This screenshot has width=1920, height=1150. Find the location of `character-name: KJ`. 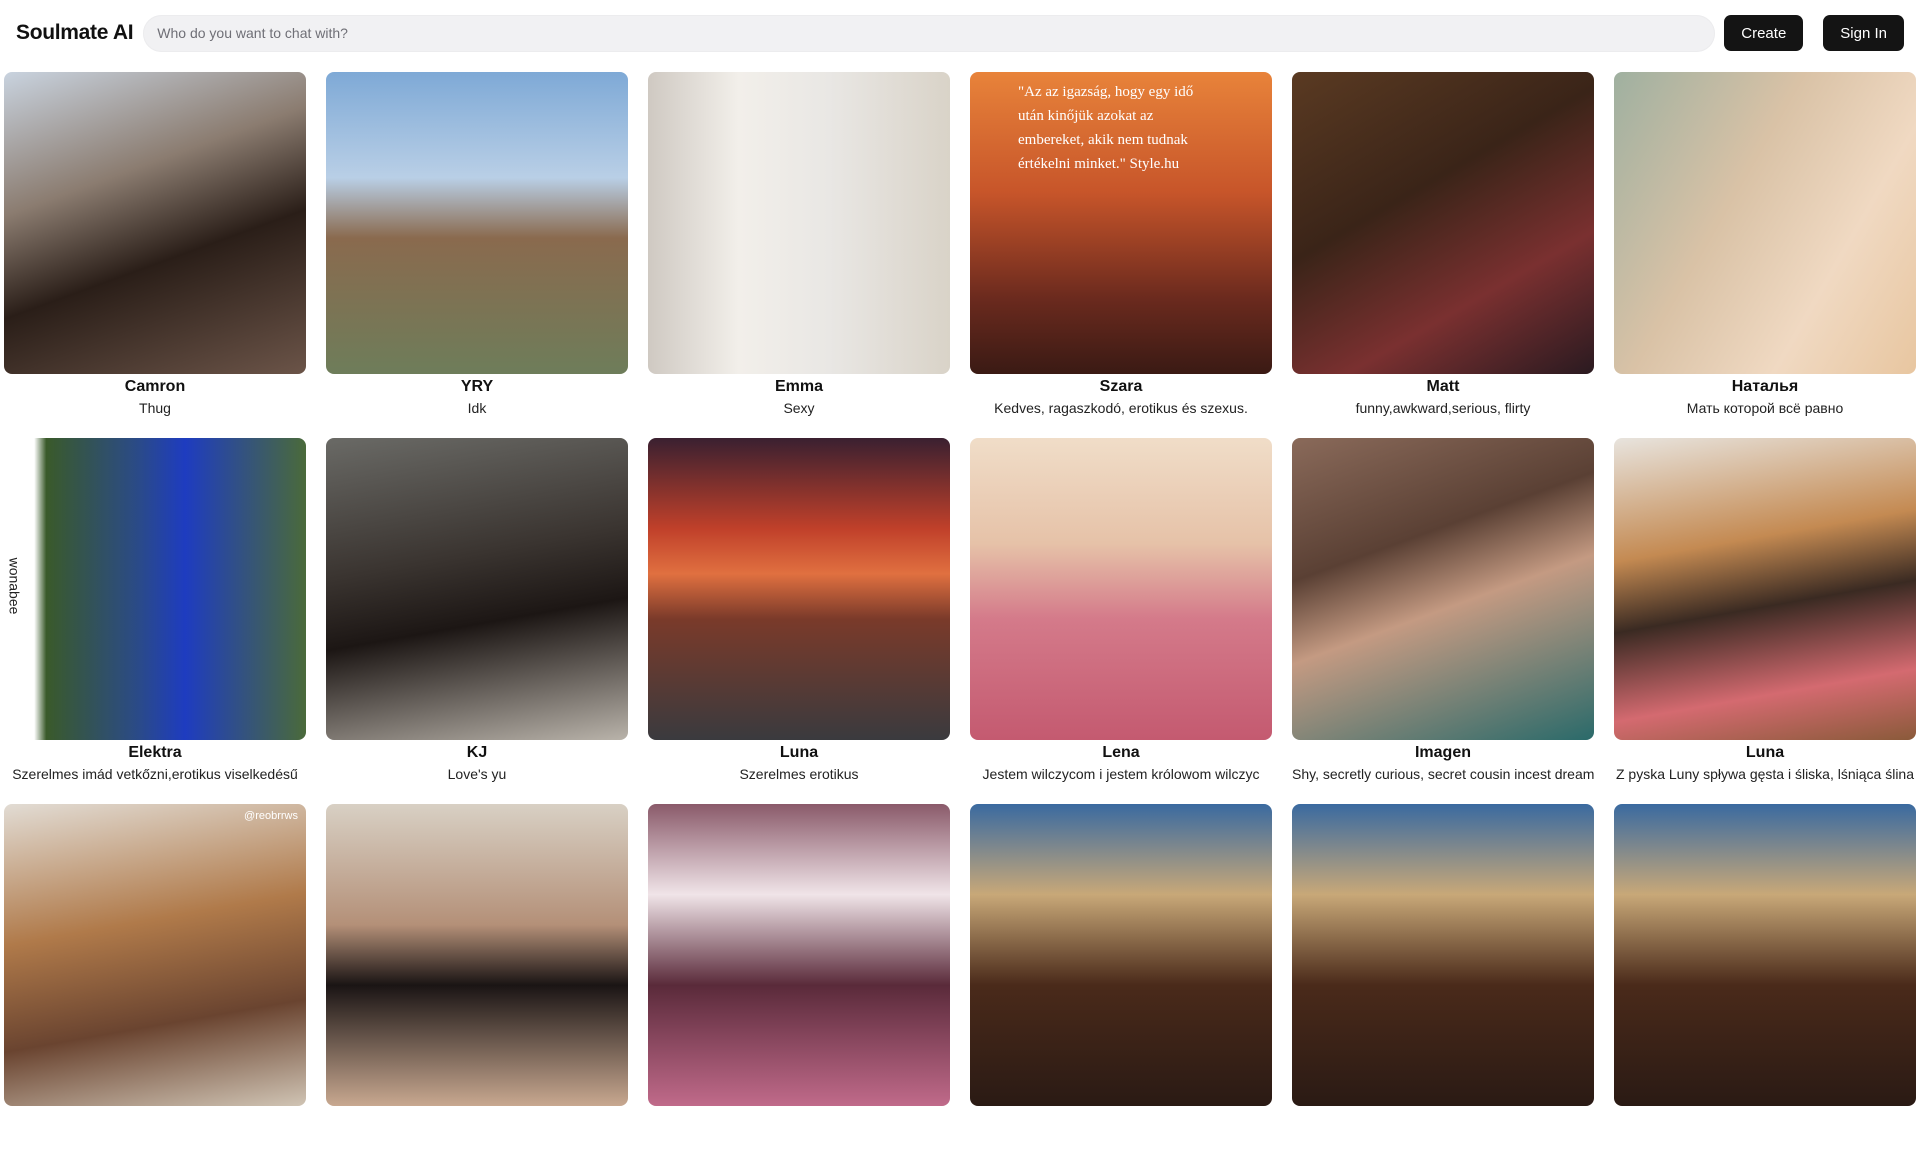

character-name: KJ is located at coordinates (477, 752).